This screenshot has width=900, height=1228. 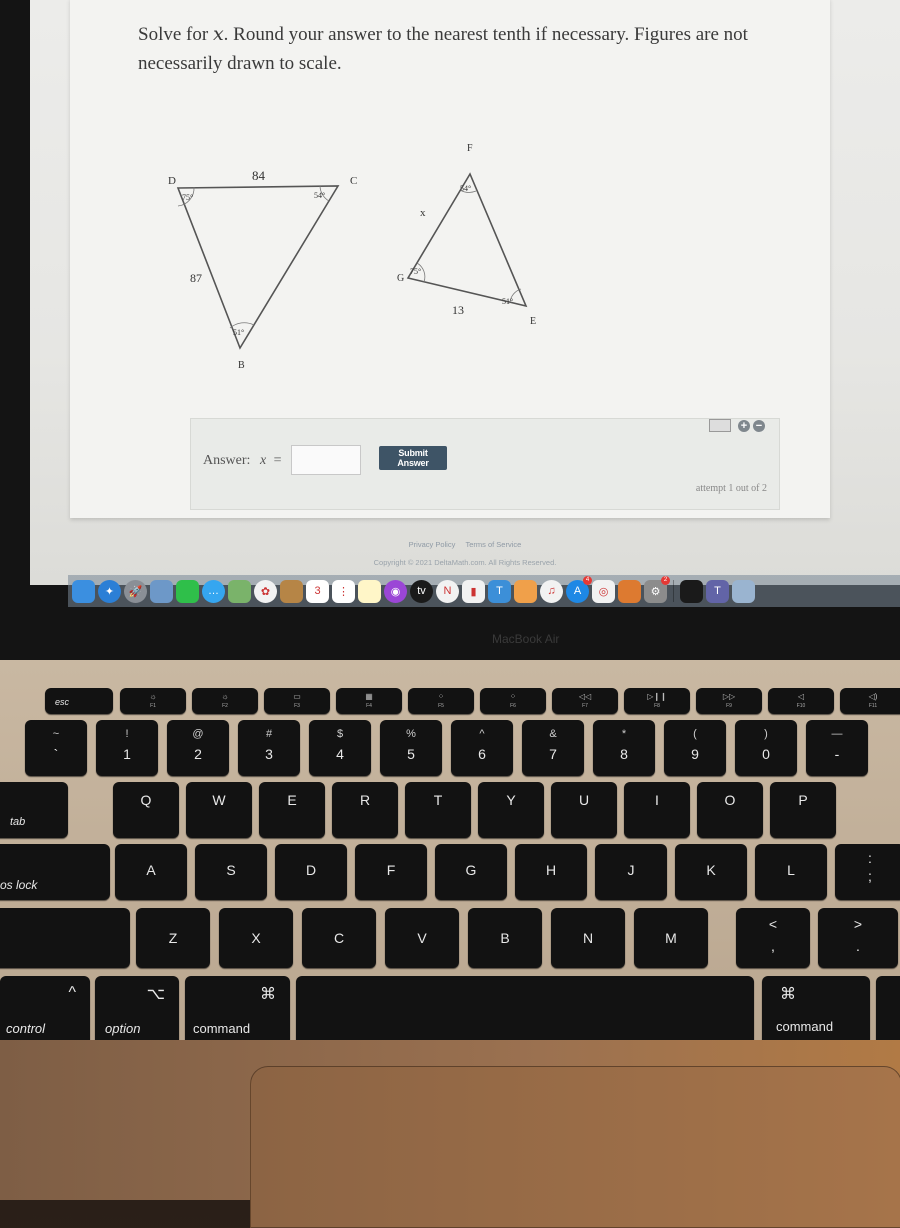 What do you see at coordinates (34, 810) in the screenshot?
I see `key-tab: tab` at bounding box center [34, 810].